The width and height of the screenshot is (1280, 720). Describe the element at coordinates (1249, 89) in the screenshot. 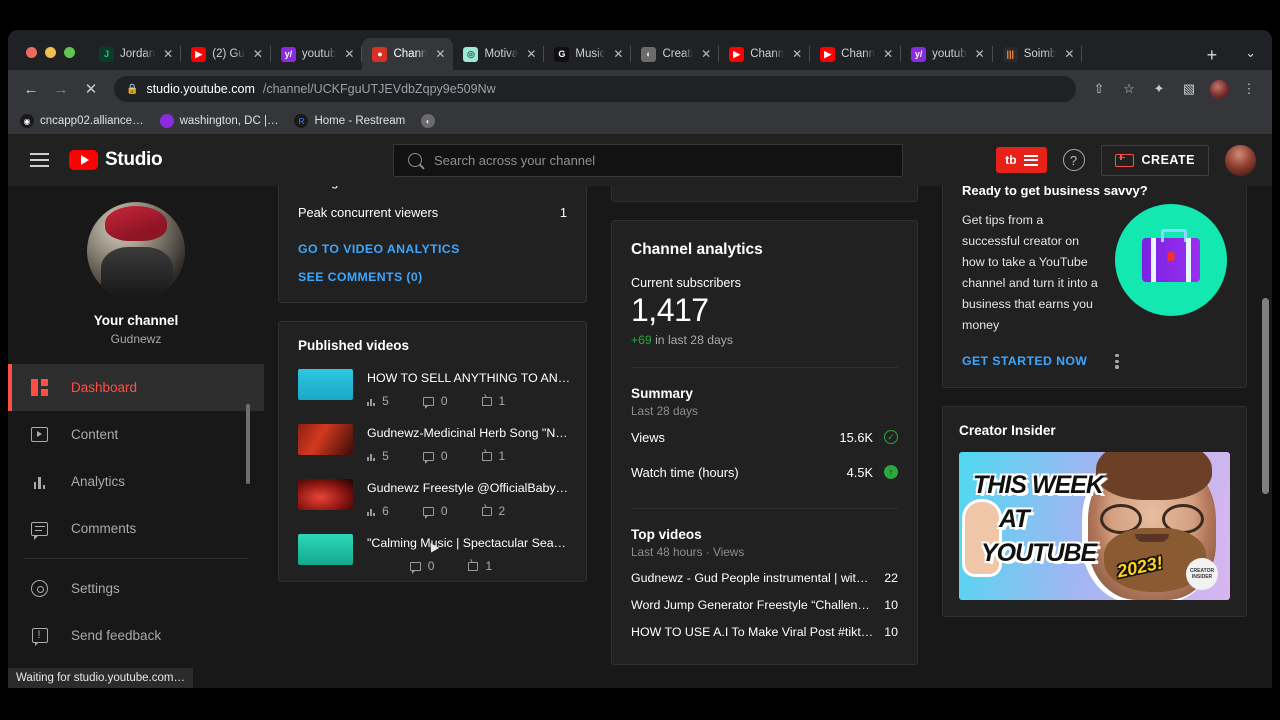

I see `browser-menu-icon: ⋮` at that location.